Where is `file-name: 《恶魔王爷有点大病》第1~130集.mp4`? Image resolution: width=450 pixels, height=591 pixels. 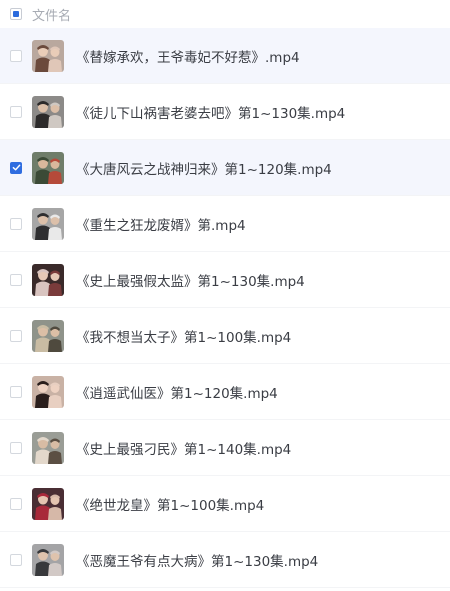
file-name: 《恶魔王爷有点大病》第1~130集.mp4 is located at coordinates (197, 560).